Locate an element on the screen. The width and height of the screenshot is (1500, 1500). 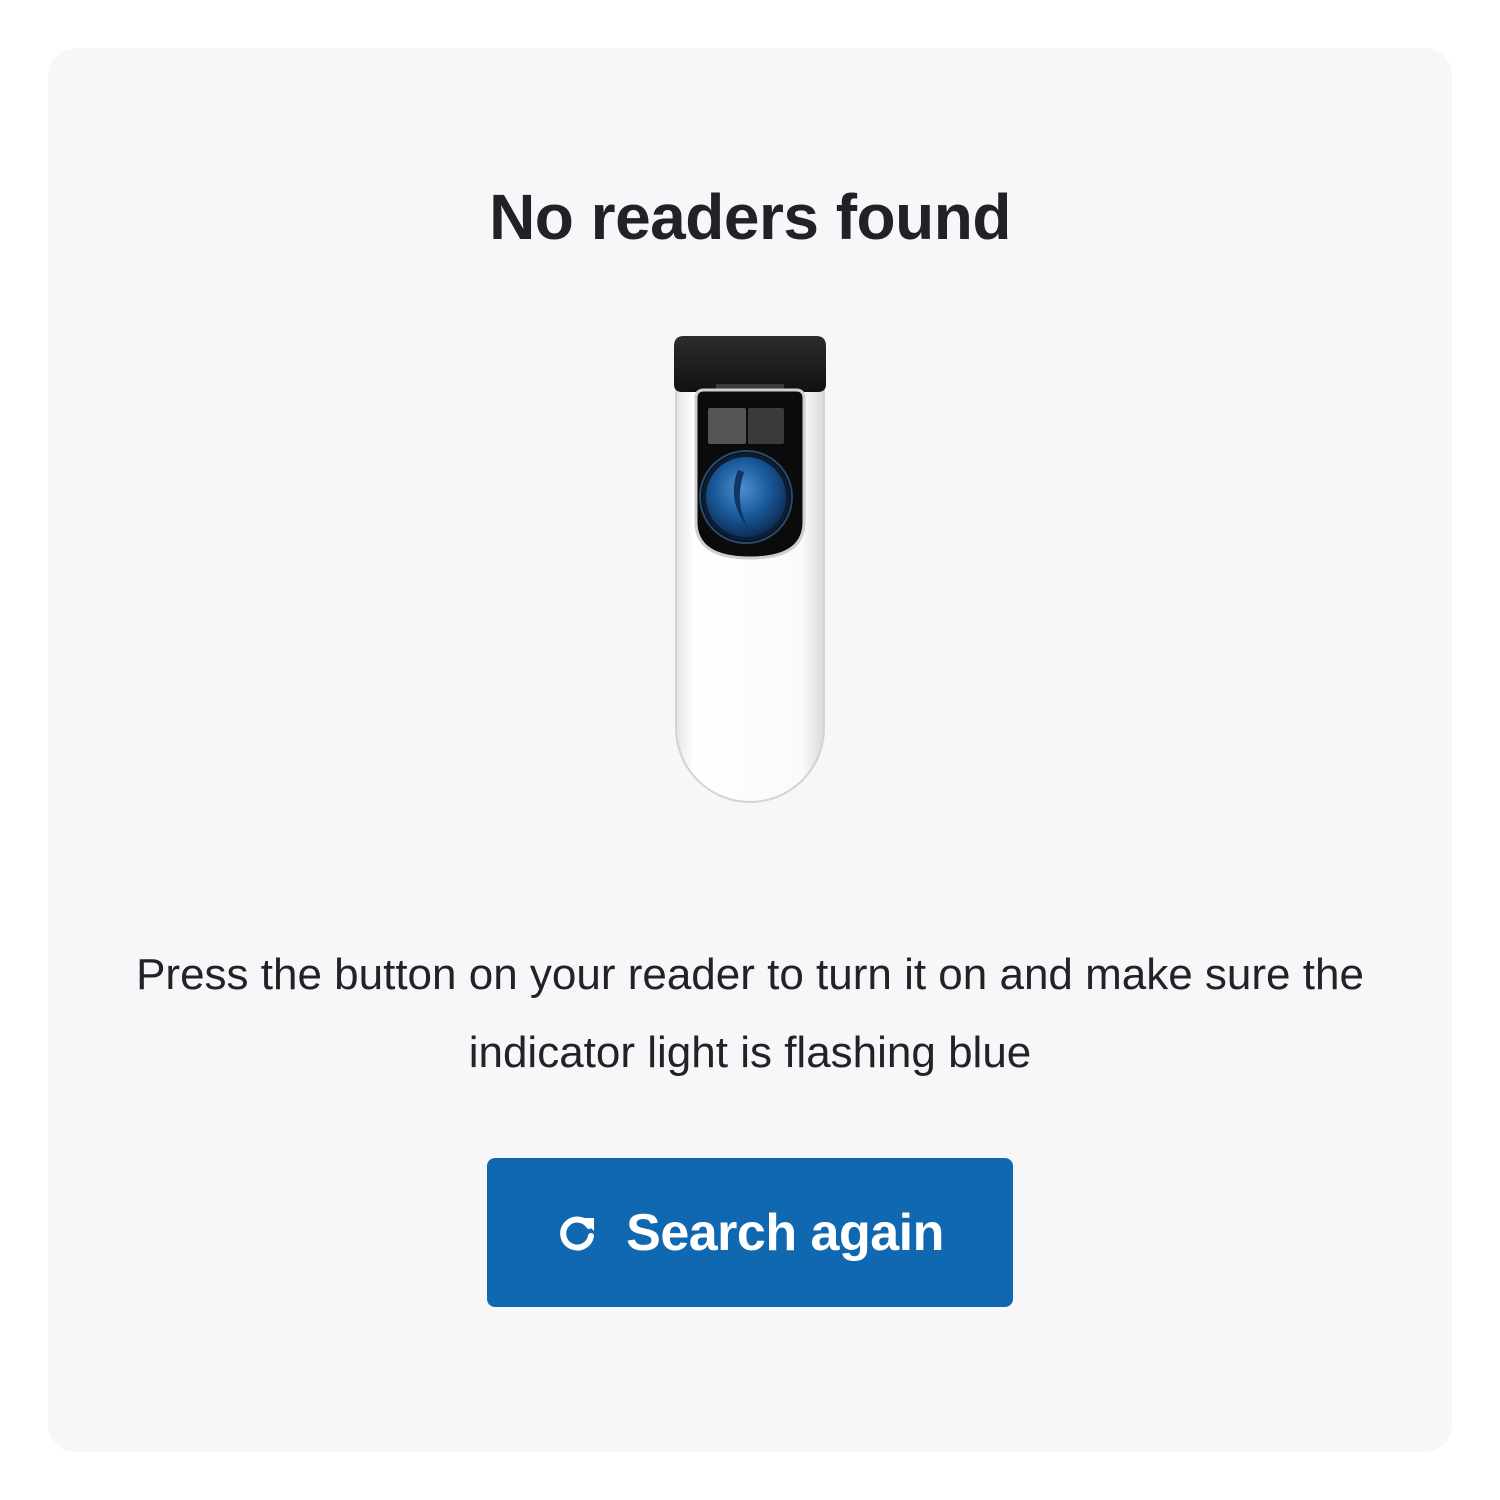
reader-cap is located at coordinates (750, 364).